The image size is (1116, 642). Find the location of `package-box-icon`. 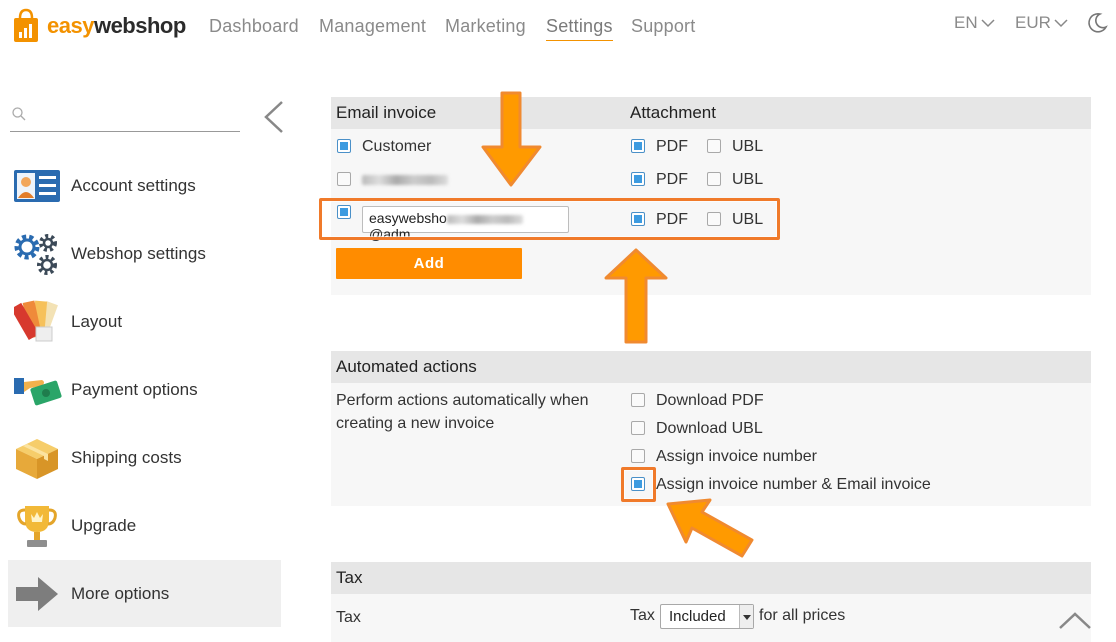

package-box-icon is located at coordinates (37, 458).